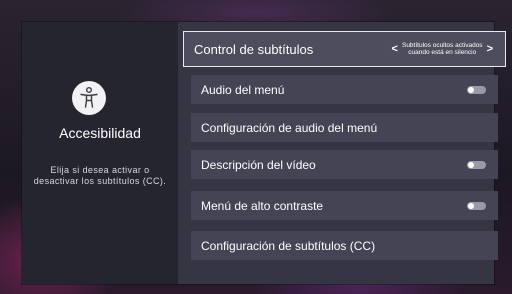 Image resolution: width=512 pixels, height=294 pixels. What do you see at coordinates (289, 127) in the screenshot?
I see `menu-item-label: Configuración de audio del menú` at bounding box center [289, 127].